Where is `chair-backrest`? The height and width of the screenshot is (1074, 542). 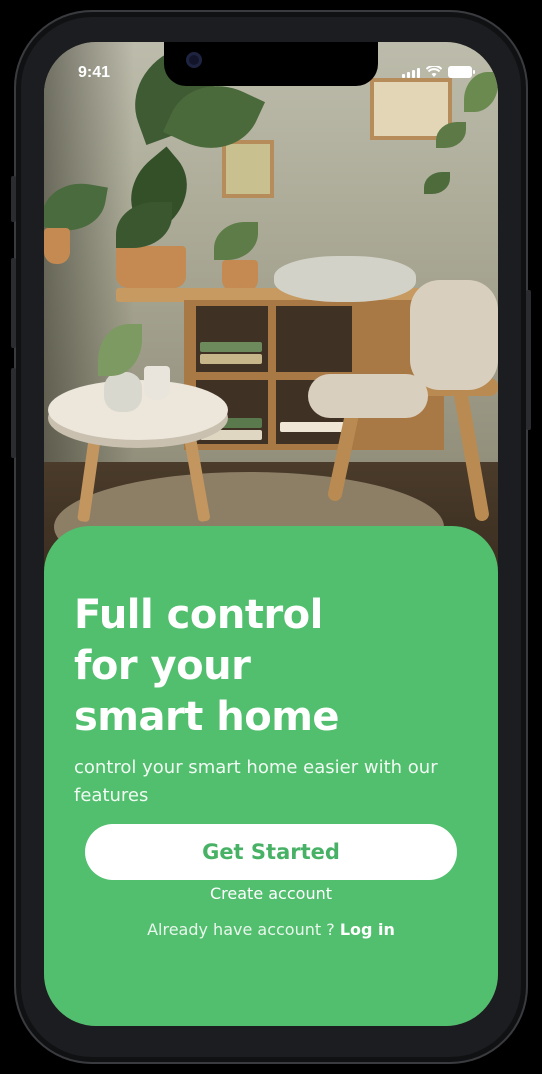 chair-backrest is located at coordinates (454, 335).